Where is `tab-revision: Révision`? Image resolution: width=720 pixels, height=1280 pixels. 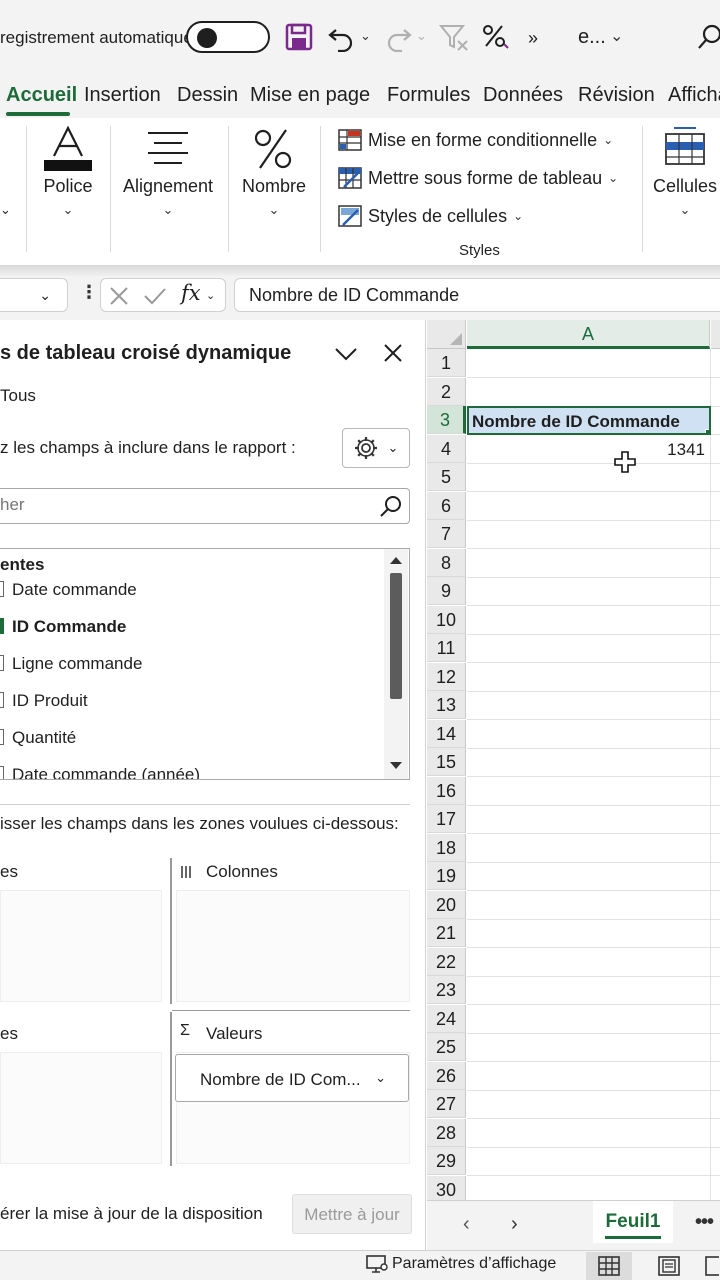
tab-revision: Révision is located at coordinates (616, 95).